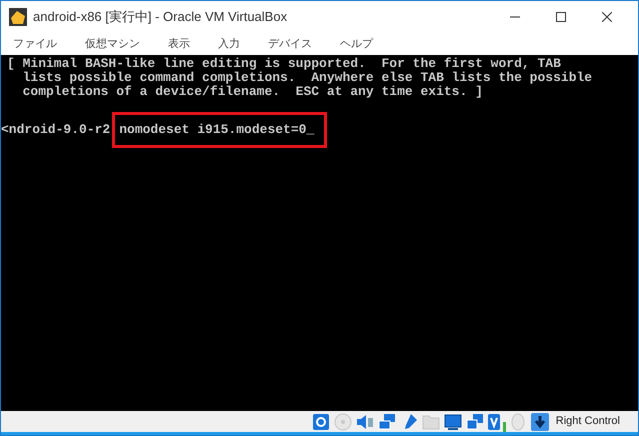 The image size is (639, 436). I want to click on console-prompt: <ndroid-9.0-r2, so click(55, 130).